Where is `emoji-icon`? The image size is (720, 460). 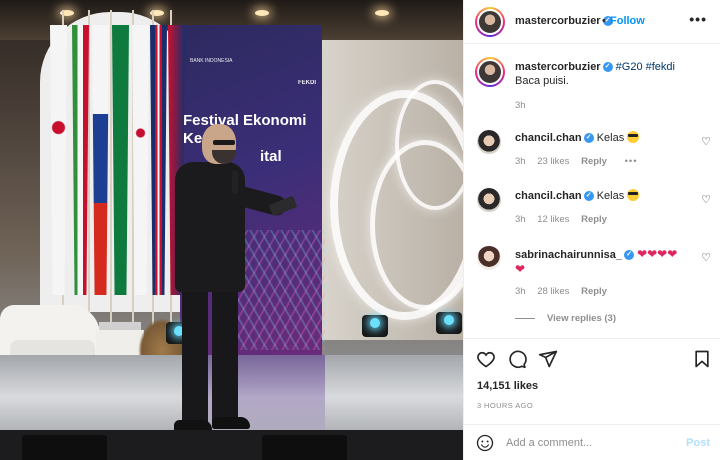 emoji-icon is located at coordinates (485, 443).